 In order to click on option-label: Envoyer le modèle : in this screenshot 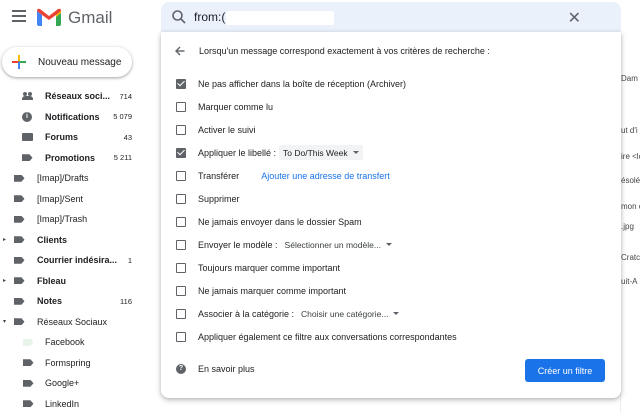, I will do `click(238, 244)`.